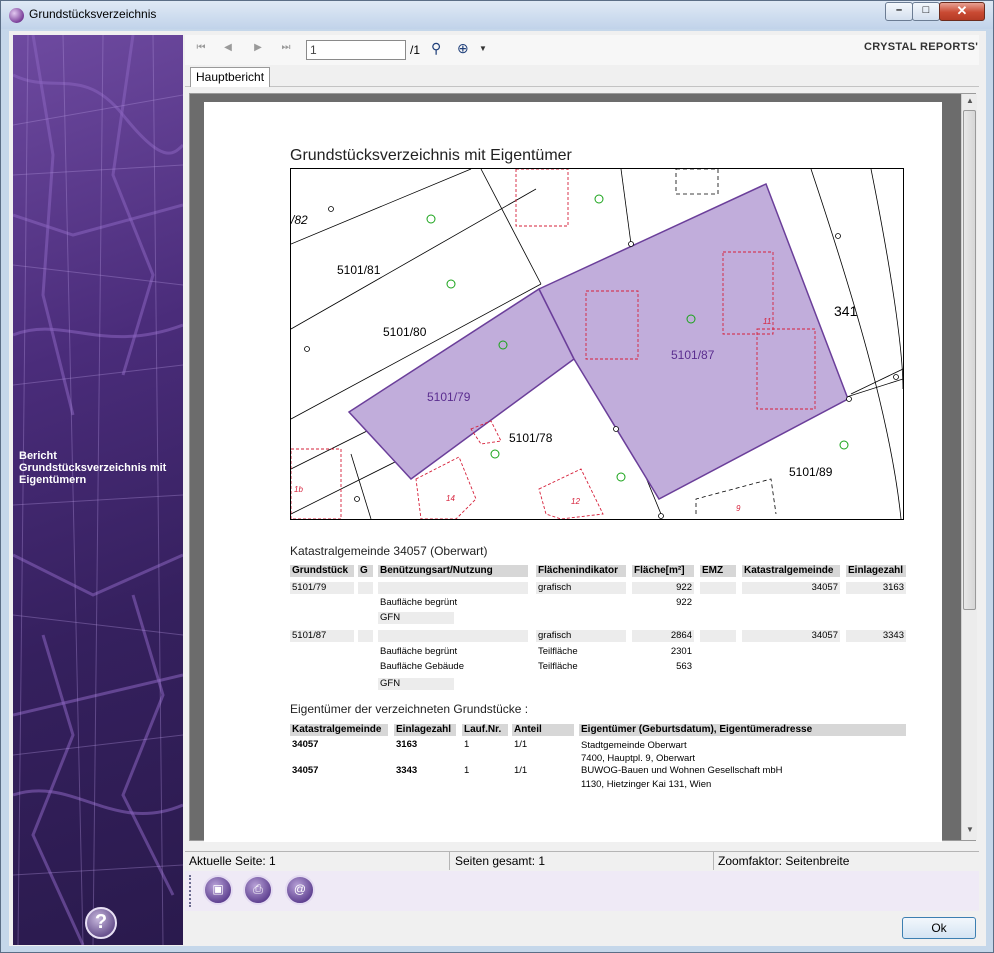 Image resolution: width=994 pixels, height=953 pixels. Describe the element at coordinates (970, 102) in the screenshot. I see `scroll-up-icon: ▲` at that location.